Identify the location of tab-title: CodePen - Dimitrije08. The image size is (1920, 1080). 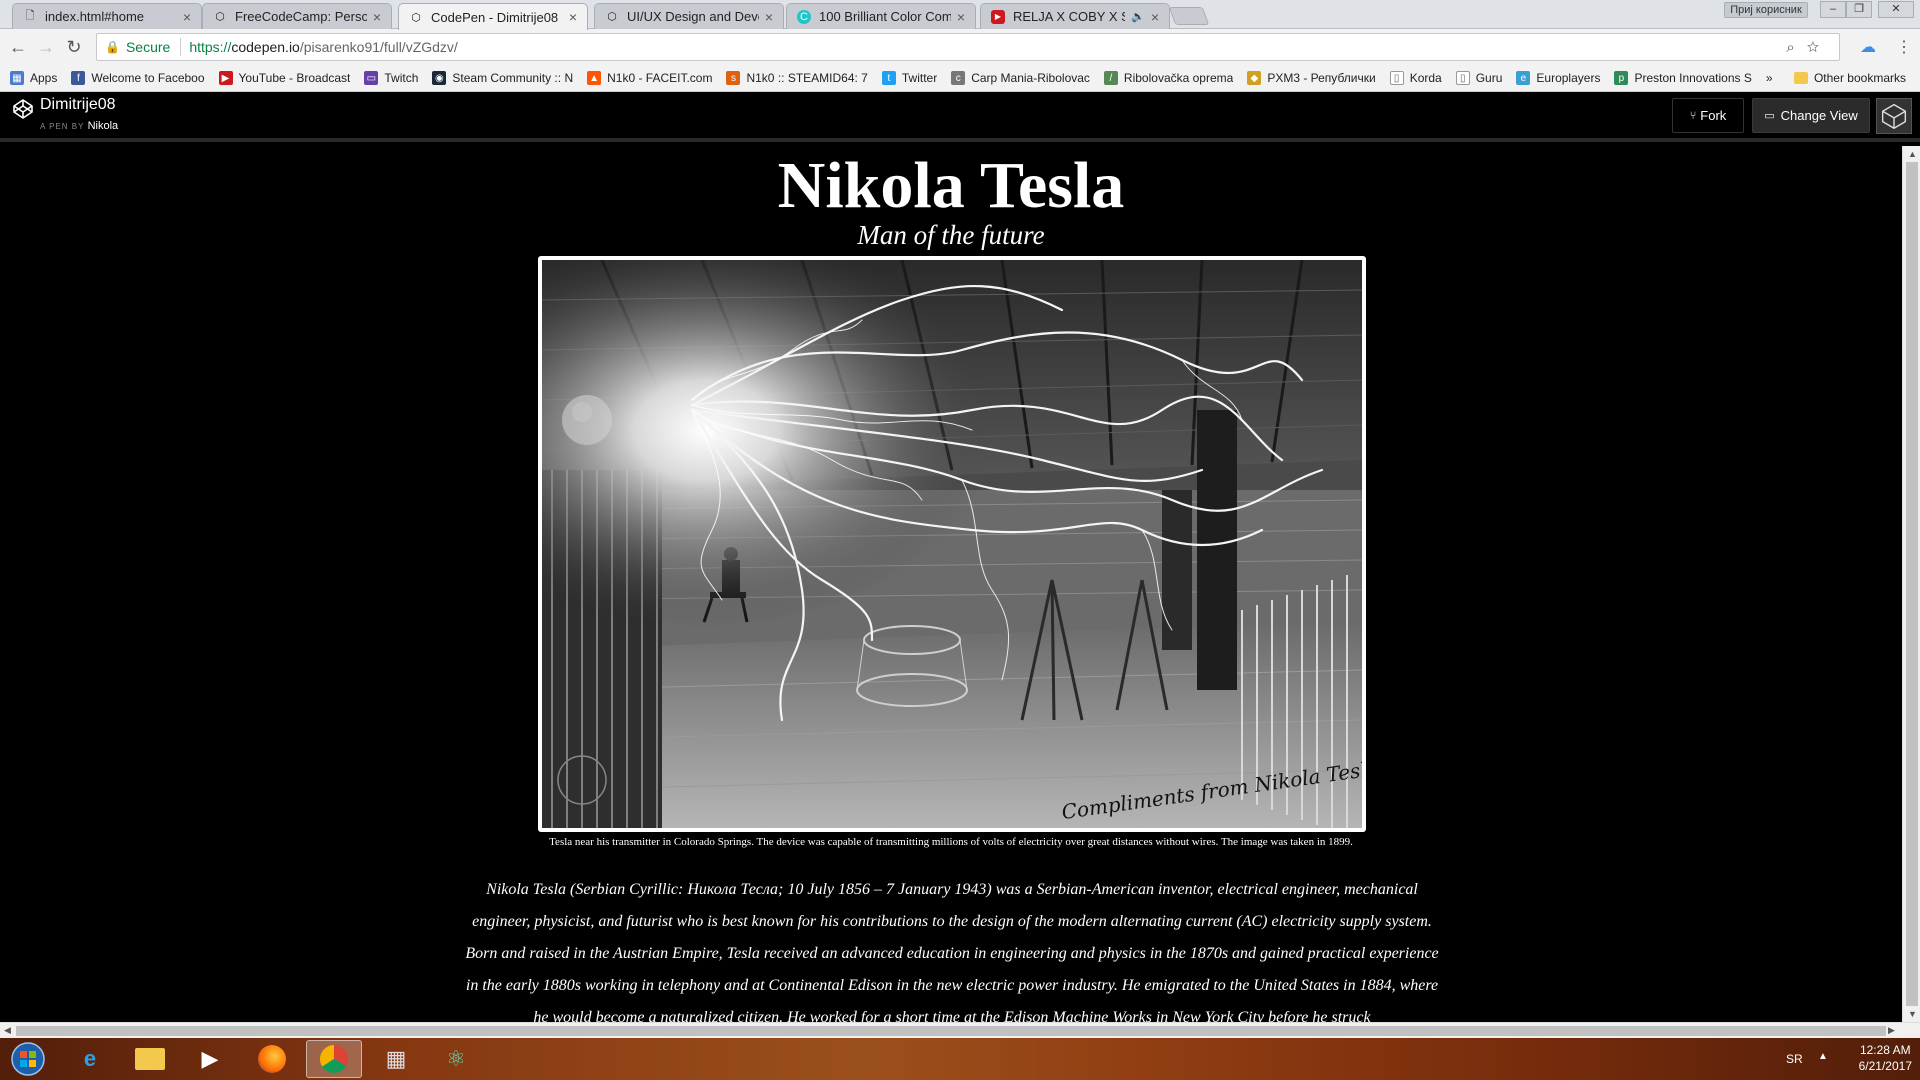
(495, 17).